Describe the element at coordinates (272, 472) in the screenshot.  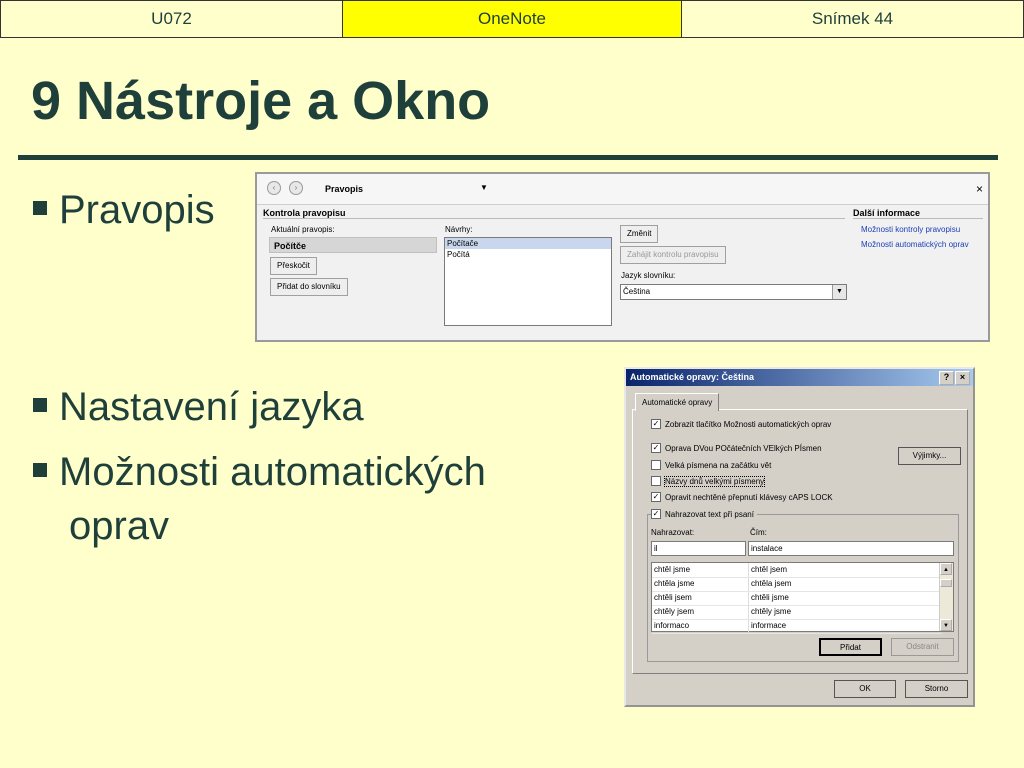
I see `bullet-text: Možnosti automatických` at that location.